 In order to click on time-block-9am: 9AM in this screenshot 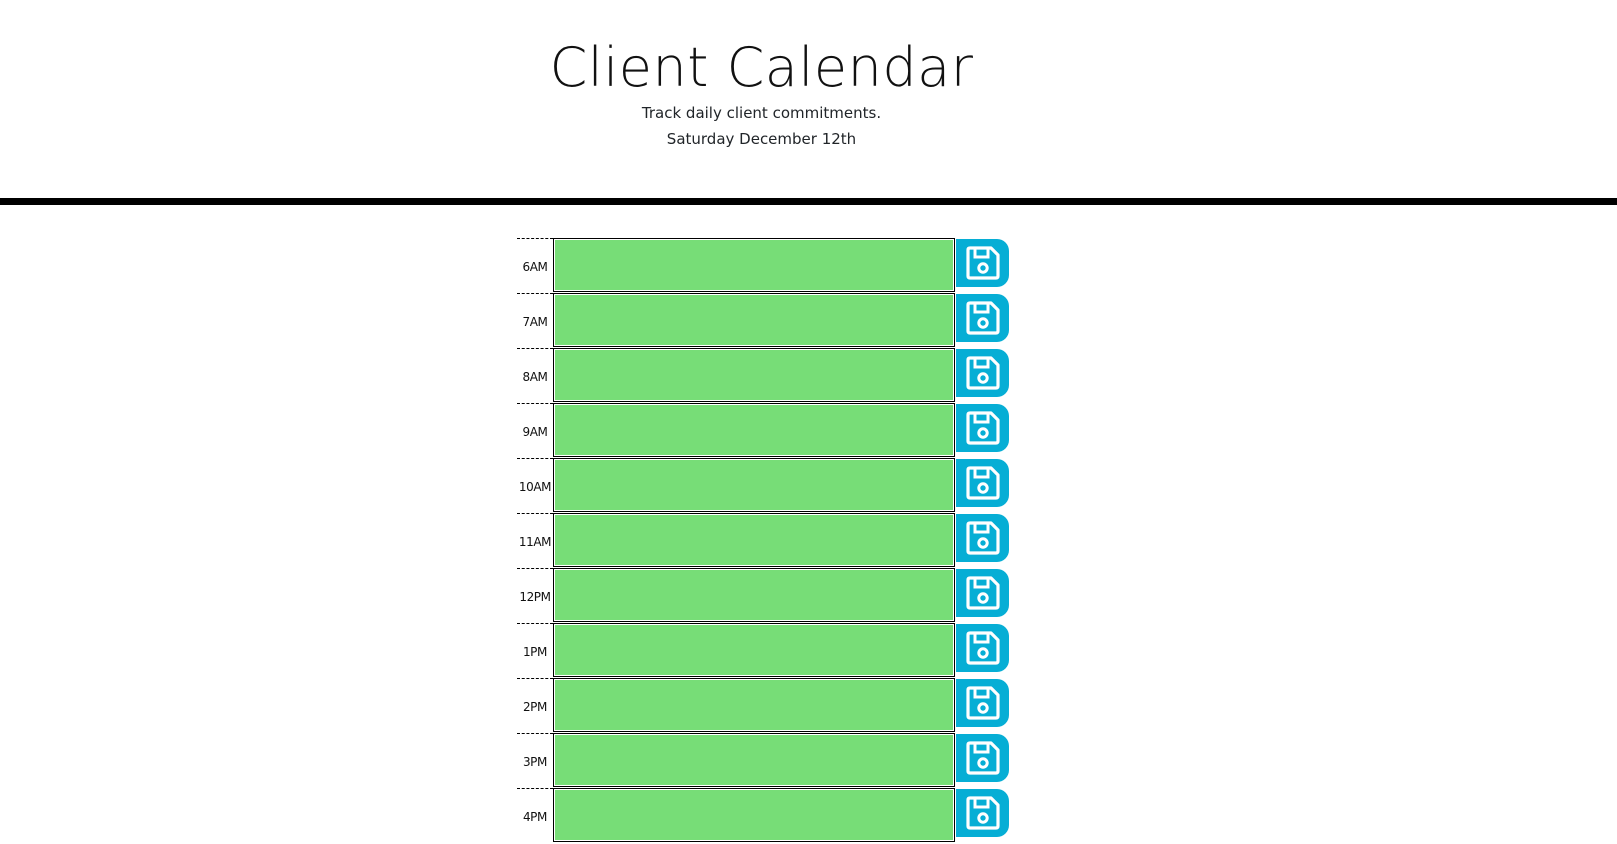, I will do `click(763, 430)`.